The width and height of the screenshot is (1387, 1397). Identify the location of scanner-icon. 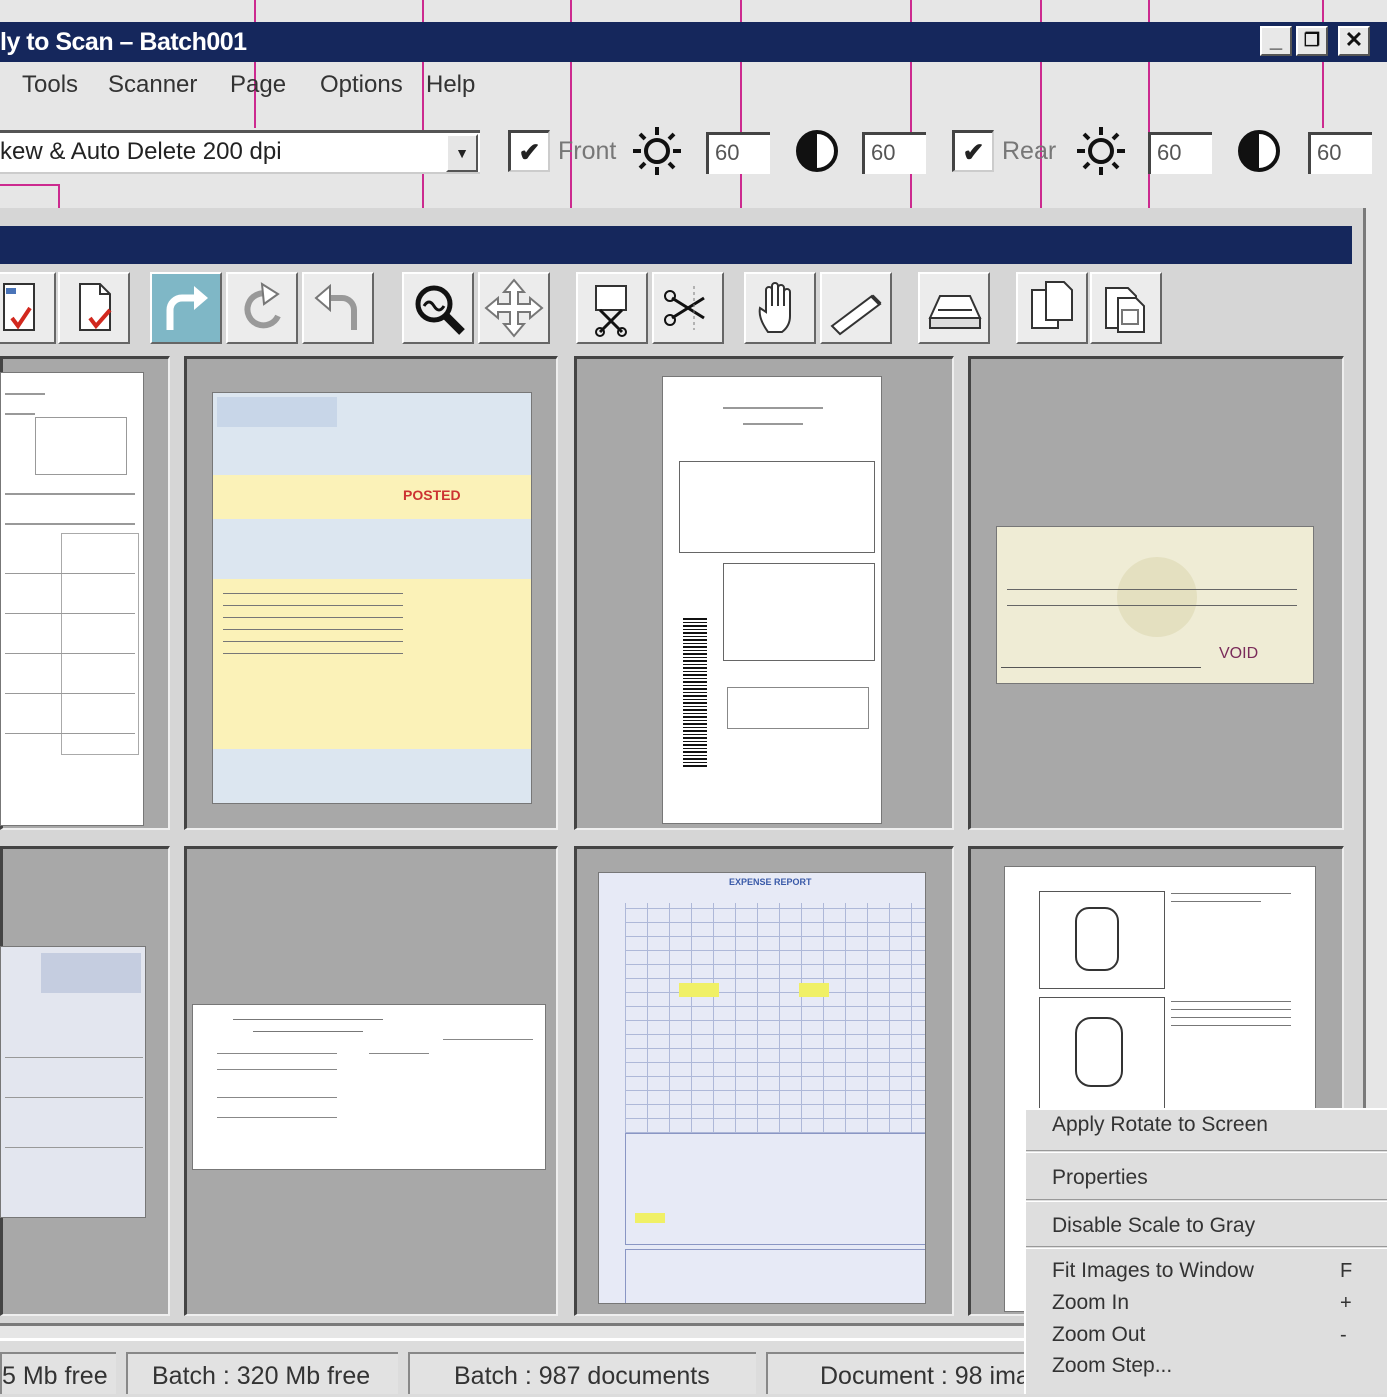
(954, 308).